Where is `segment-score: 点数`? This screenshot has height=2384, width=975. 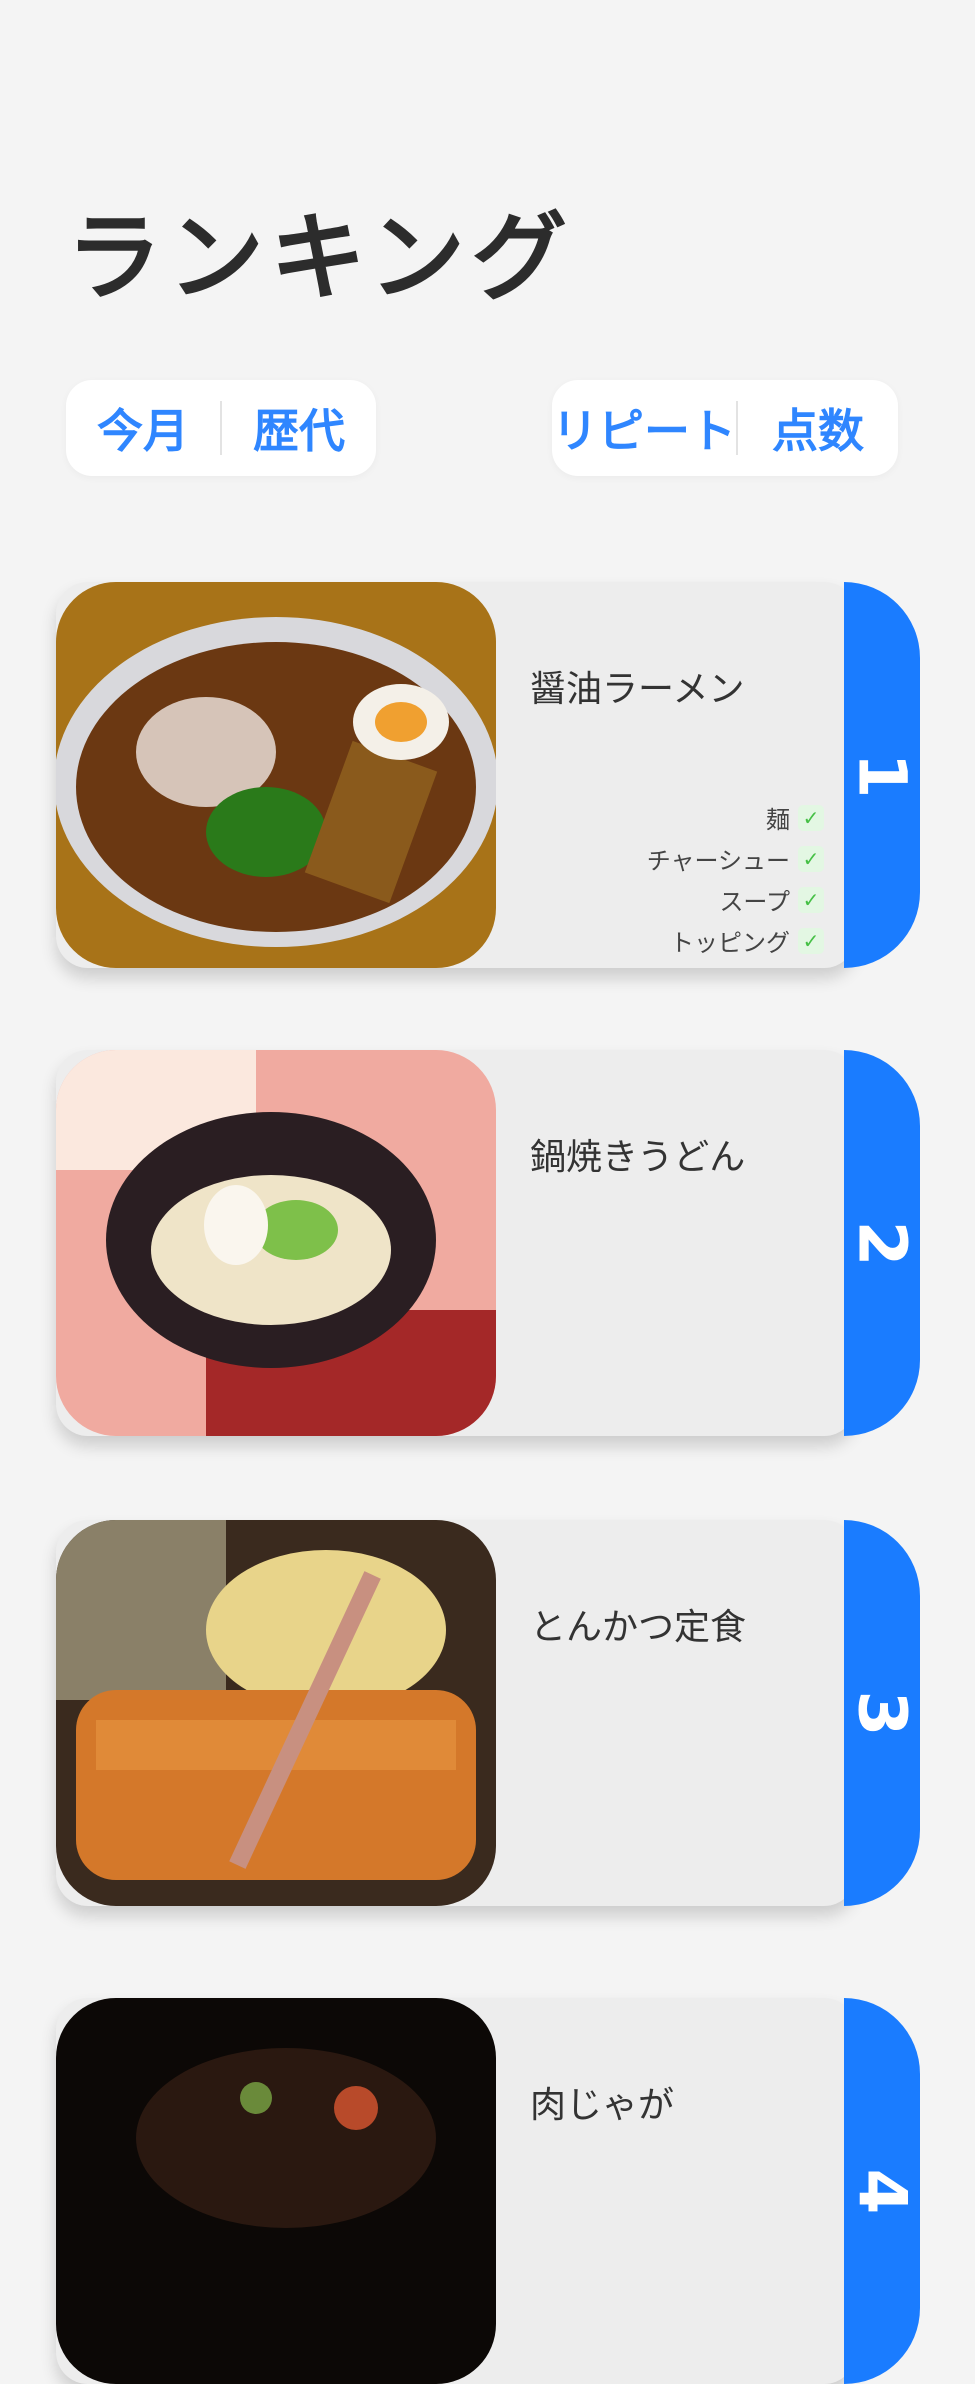
segment-score: 点数 is located at coordinates (818, 428).